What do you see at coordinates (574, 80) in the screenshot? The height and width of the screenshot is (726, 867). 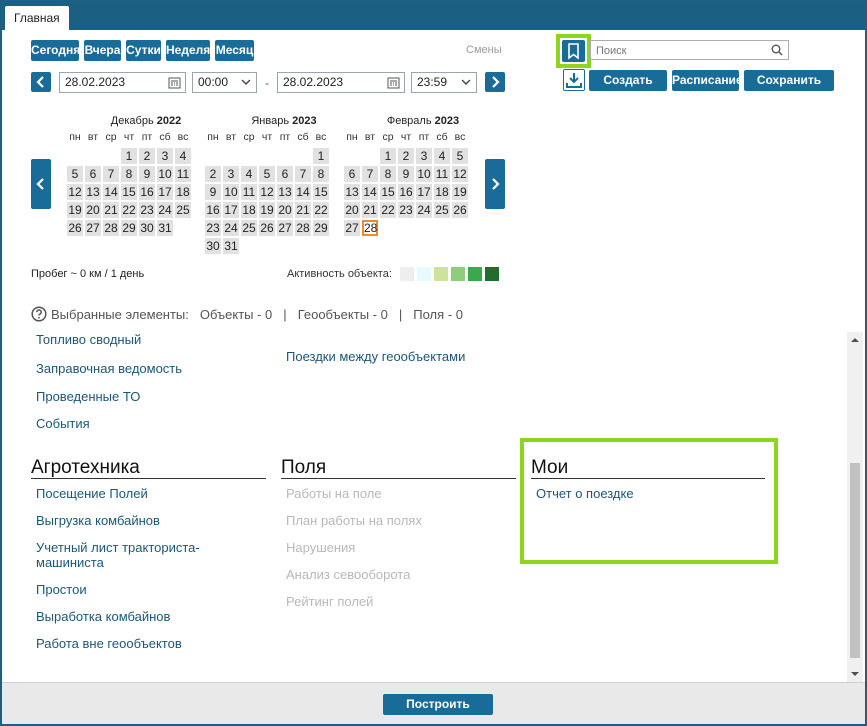 I see `download-button` at bounding box center [574, 80].